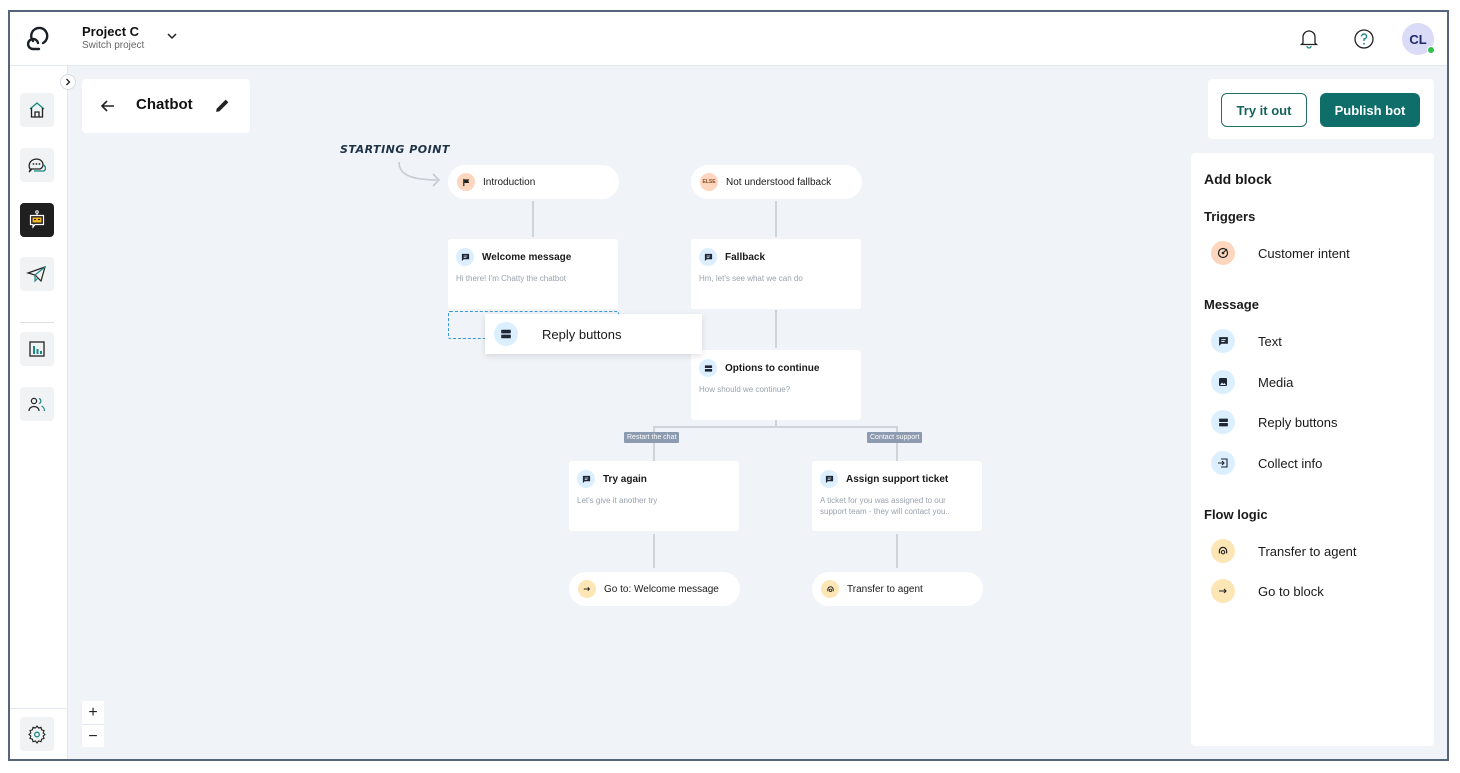 This screenshot has height=773, width=1460. What do you see at coordinates (1236, 514) in the screenshot?
I see `section-flow-logic: Flow logic` at bounding box center [1236, 514].